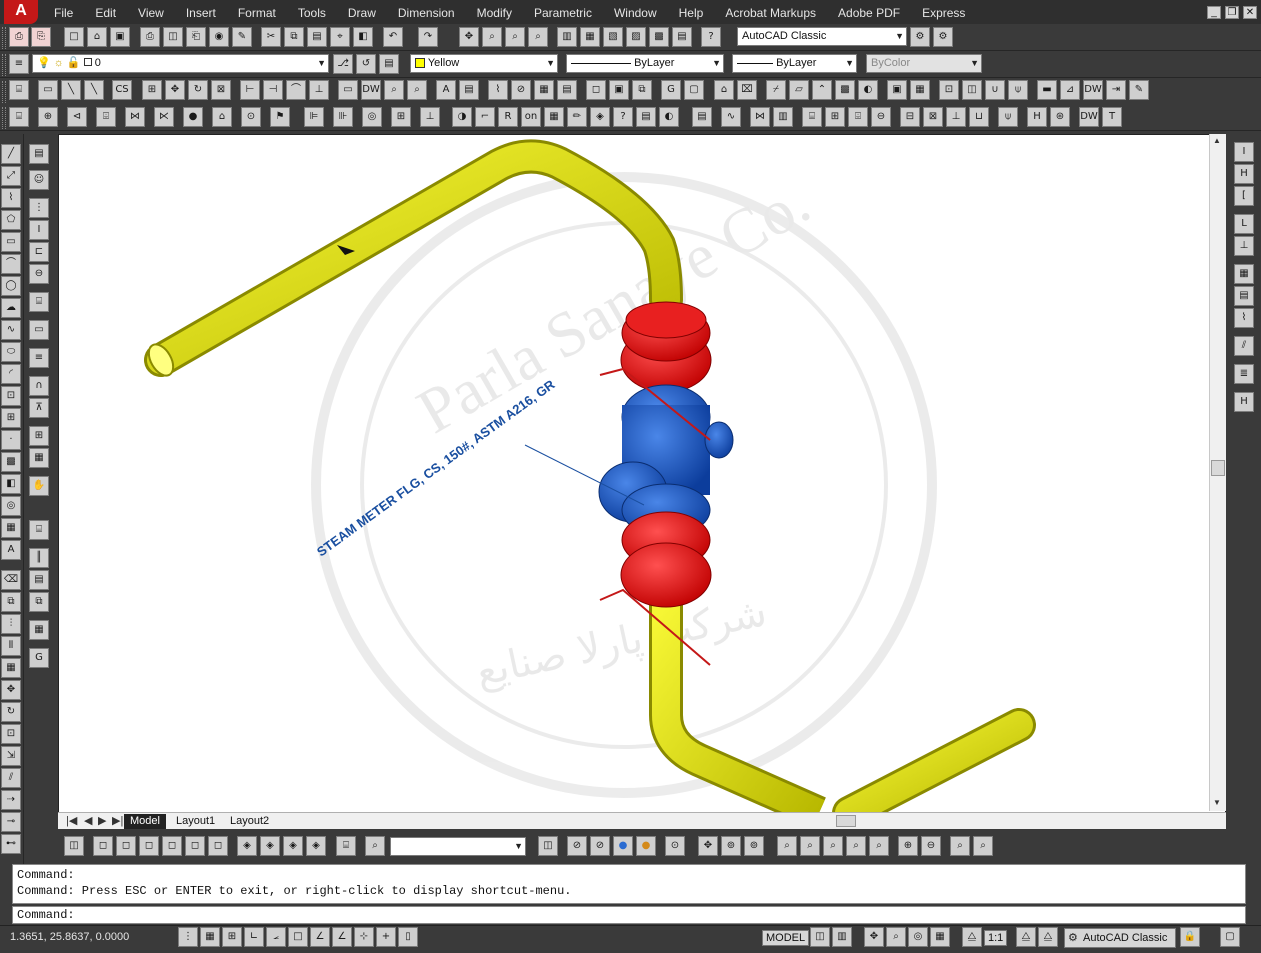 Image resolution: width=1261 pixels, height=953 pixels. What do you see at coordinates (1244, 174) in the screenshot?
I see `h-section-icon: H` at bounding box center [1244, 174].